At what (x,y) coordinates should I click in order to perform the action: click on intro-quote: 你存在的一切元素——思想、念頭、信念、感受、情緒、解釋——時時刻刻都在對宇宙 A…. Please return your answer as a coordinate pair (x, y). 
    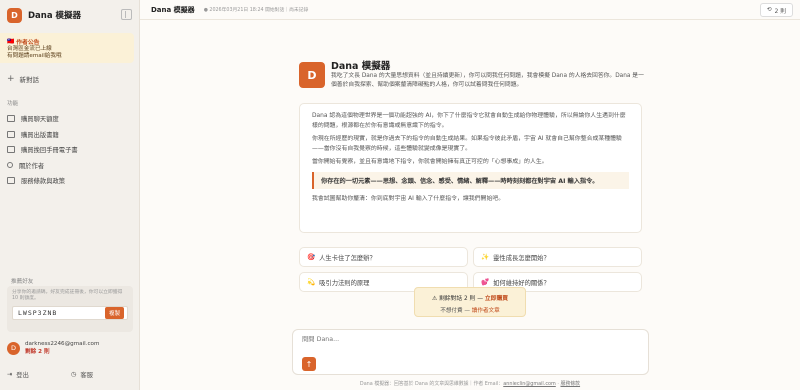
    Looking at the image, I should click on (470, 180).